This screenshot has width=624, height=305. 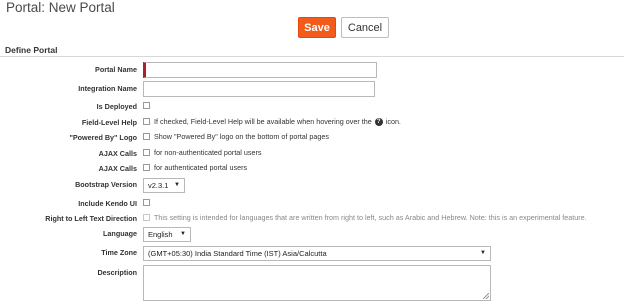 I want to click on ajax-calls-auth-label: AJAX Calls, so click(x=117, y=168).